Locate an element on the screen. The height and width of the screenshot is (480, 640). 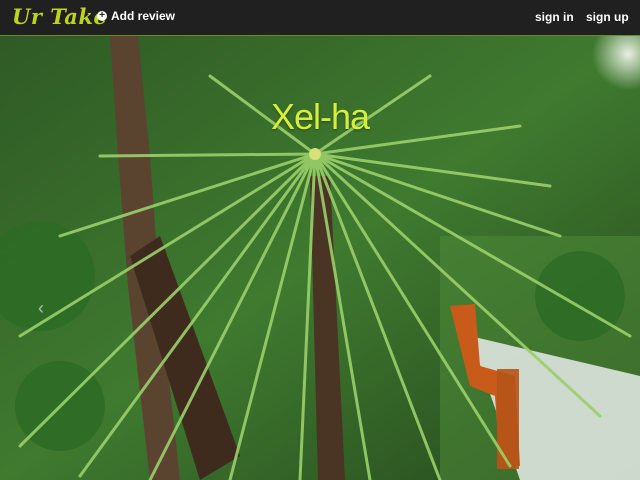
add-review-button: + Add review is located at coordinates (136, 16).